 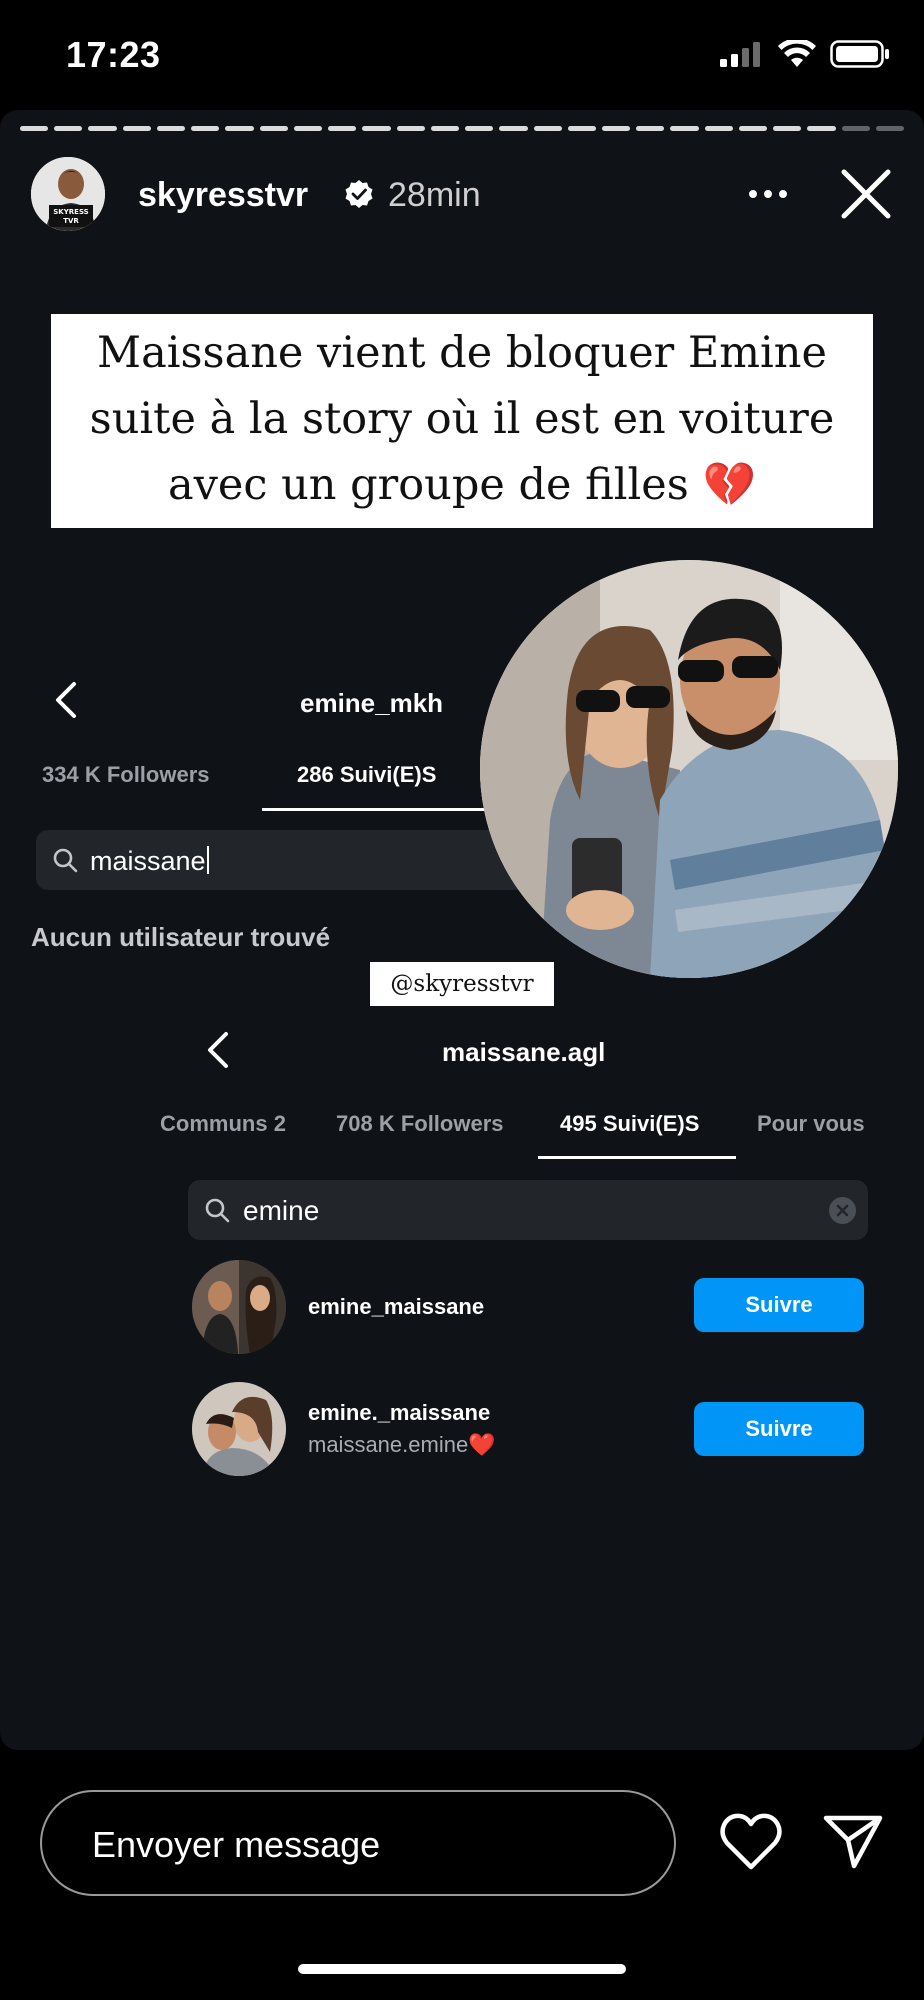 I want to click on message-placeholder: Envoyer message, so click(x=236, y=1844).